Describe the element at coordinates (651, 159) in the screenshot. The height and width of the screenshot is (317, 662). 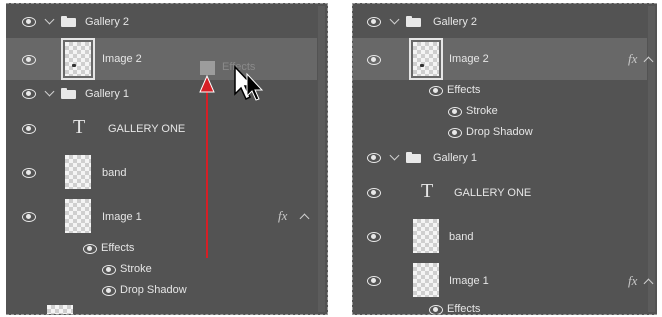
I see `scrollbar` at that location.